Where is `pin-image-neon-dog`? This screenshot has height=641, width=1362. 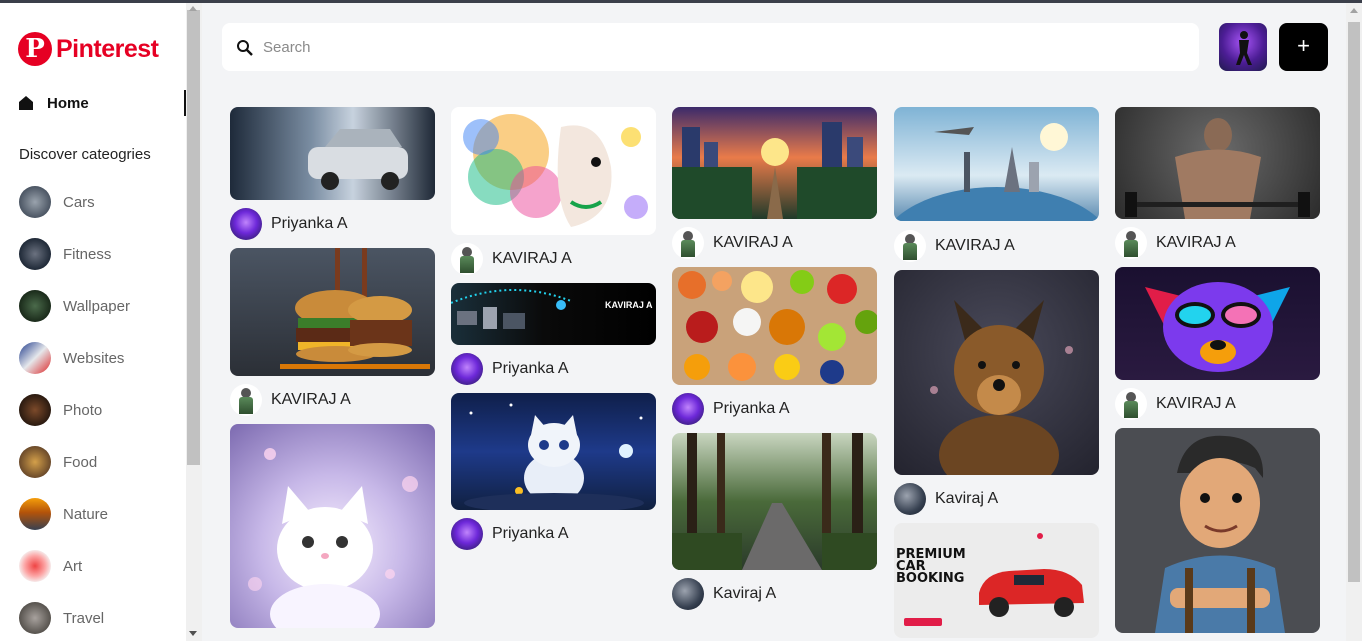 pin-image-neon-dog is located at coordinates (1217, 323).